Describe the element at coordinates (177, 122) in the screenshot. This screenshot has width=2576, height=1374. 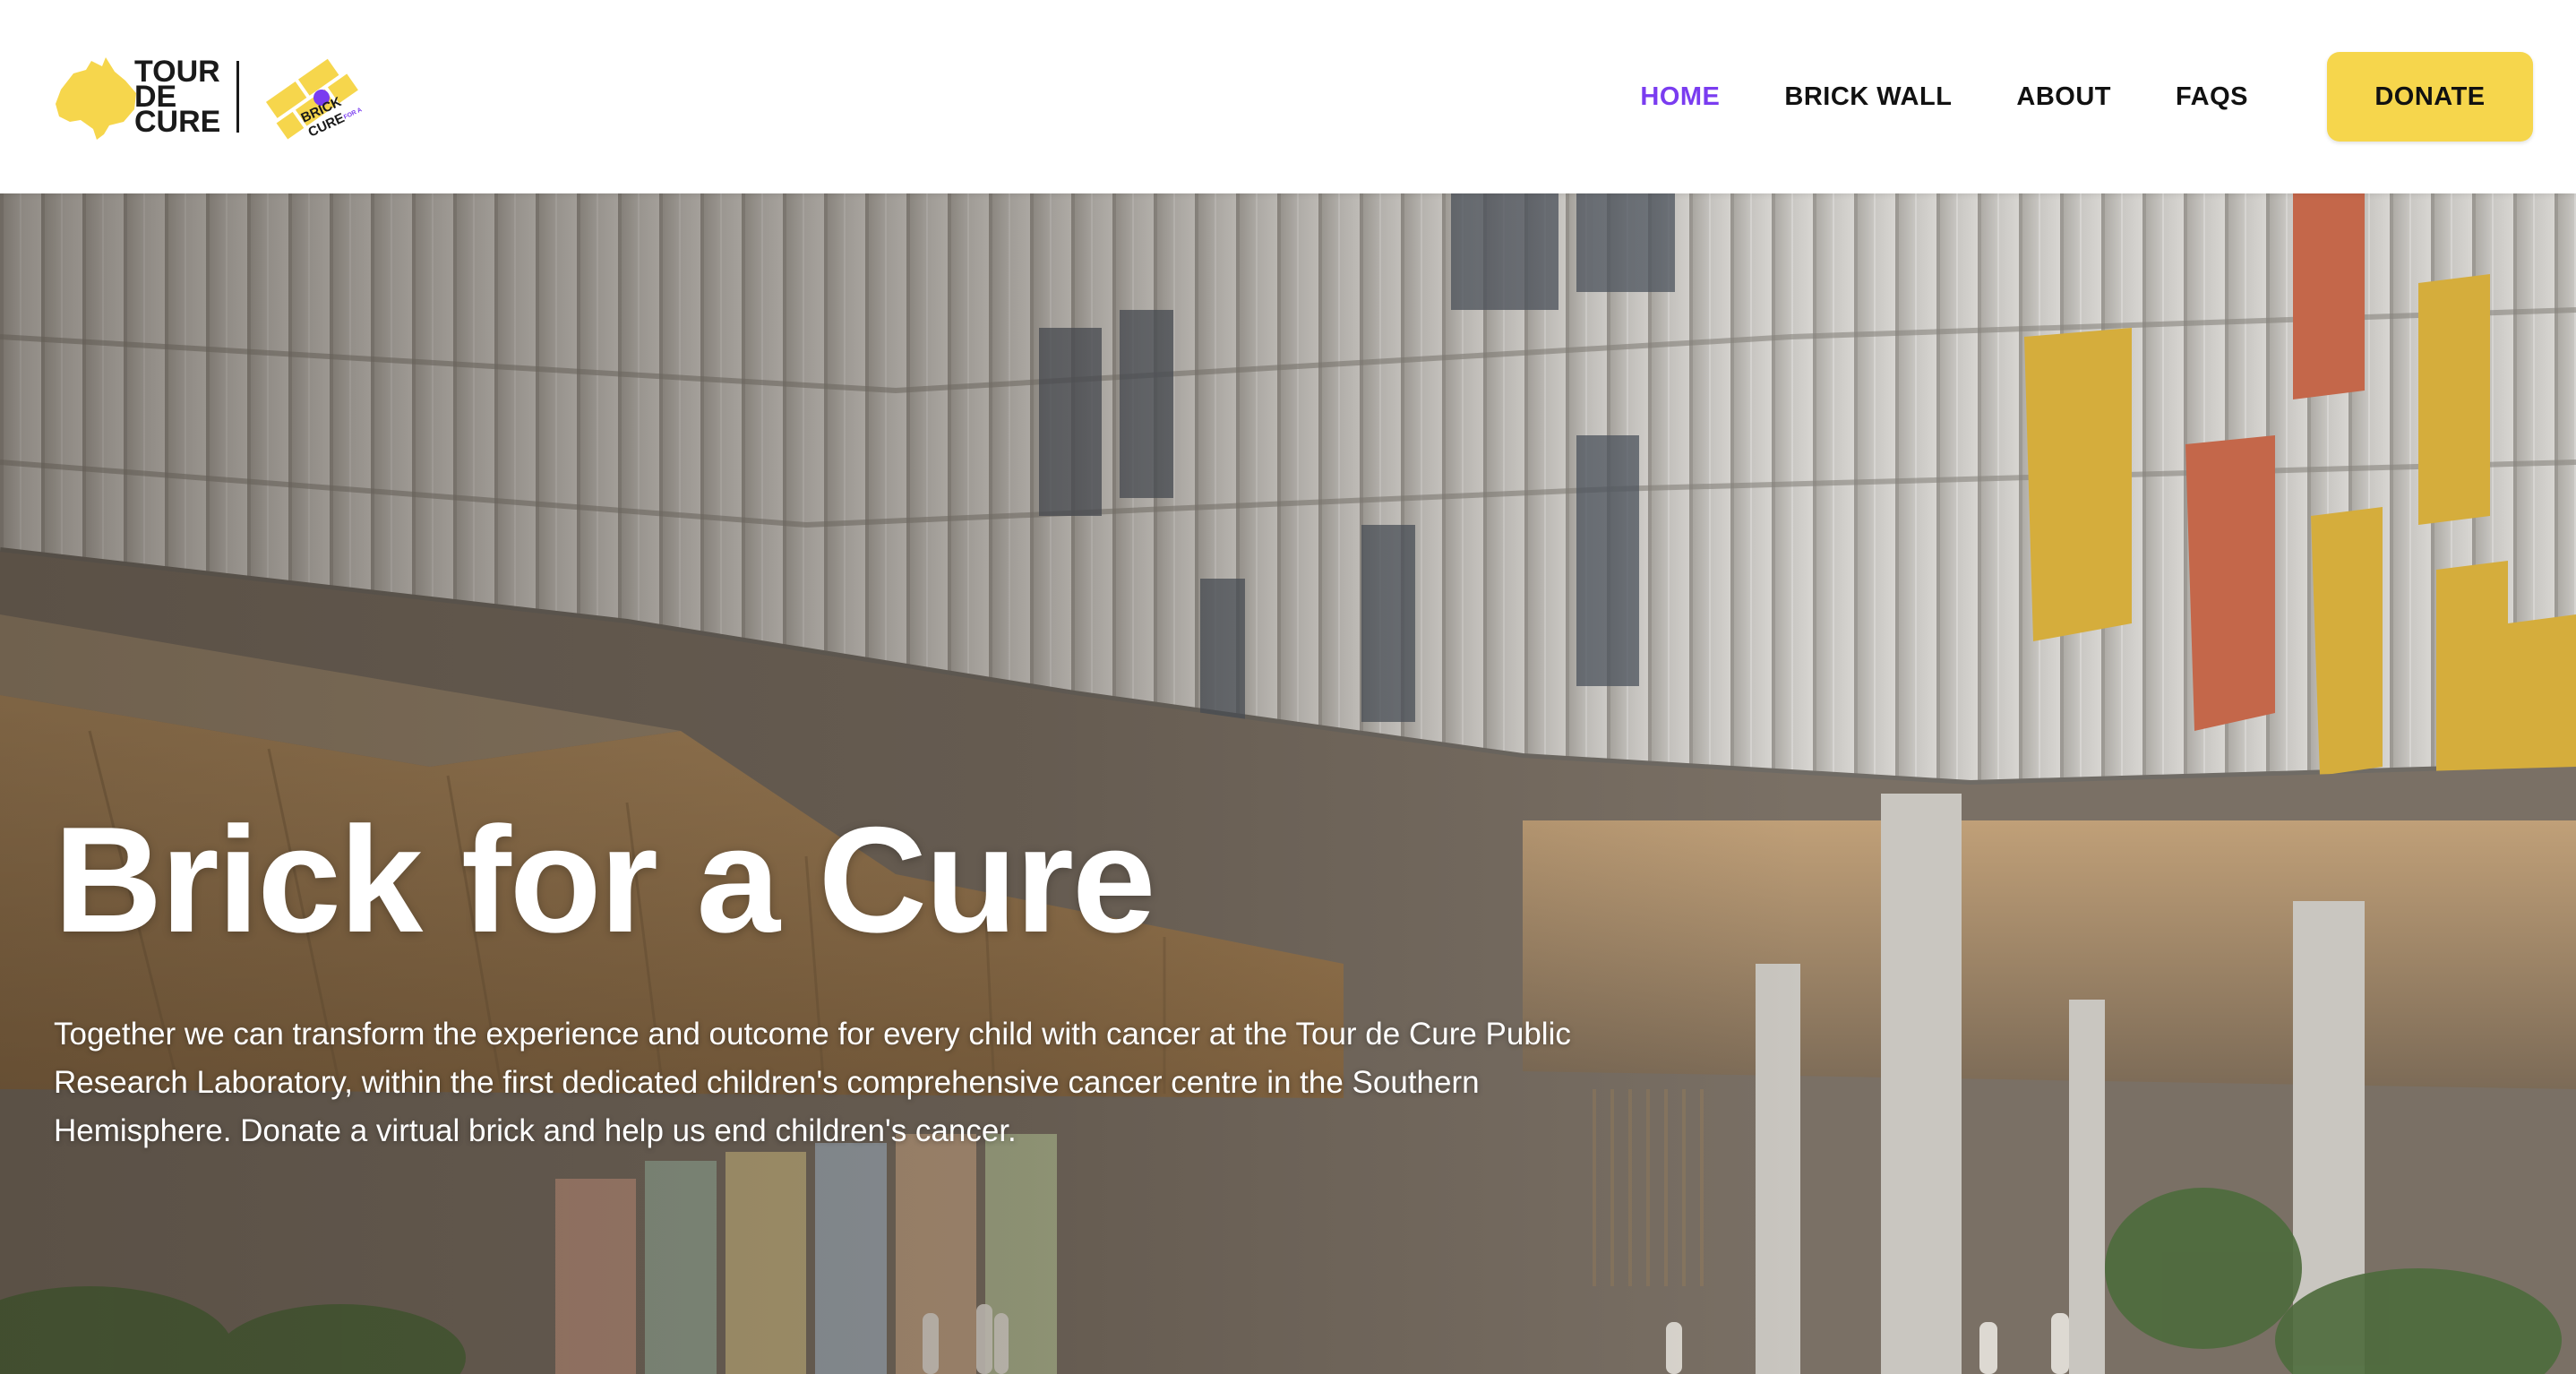
I see `logo-line-cure: CURE` at that location.